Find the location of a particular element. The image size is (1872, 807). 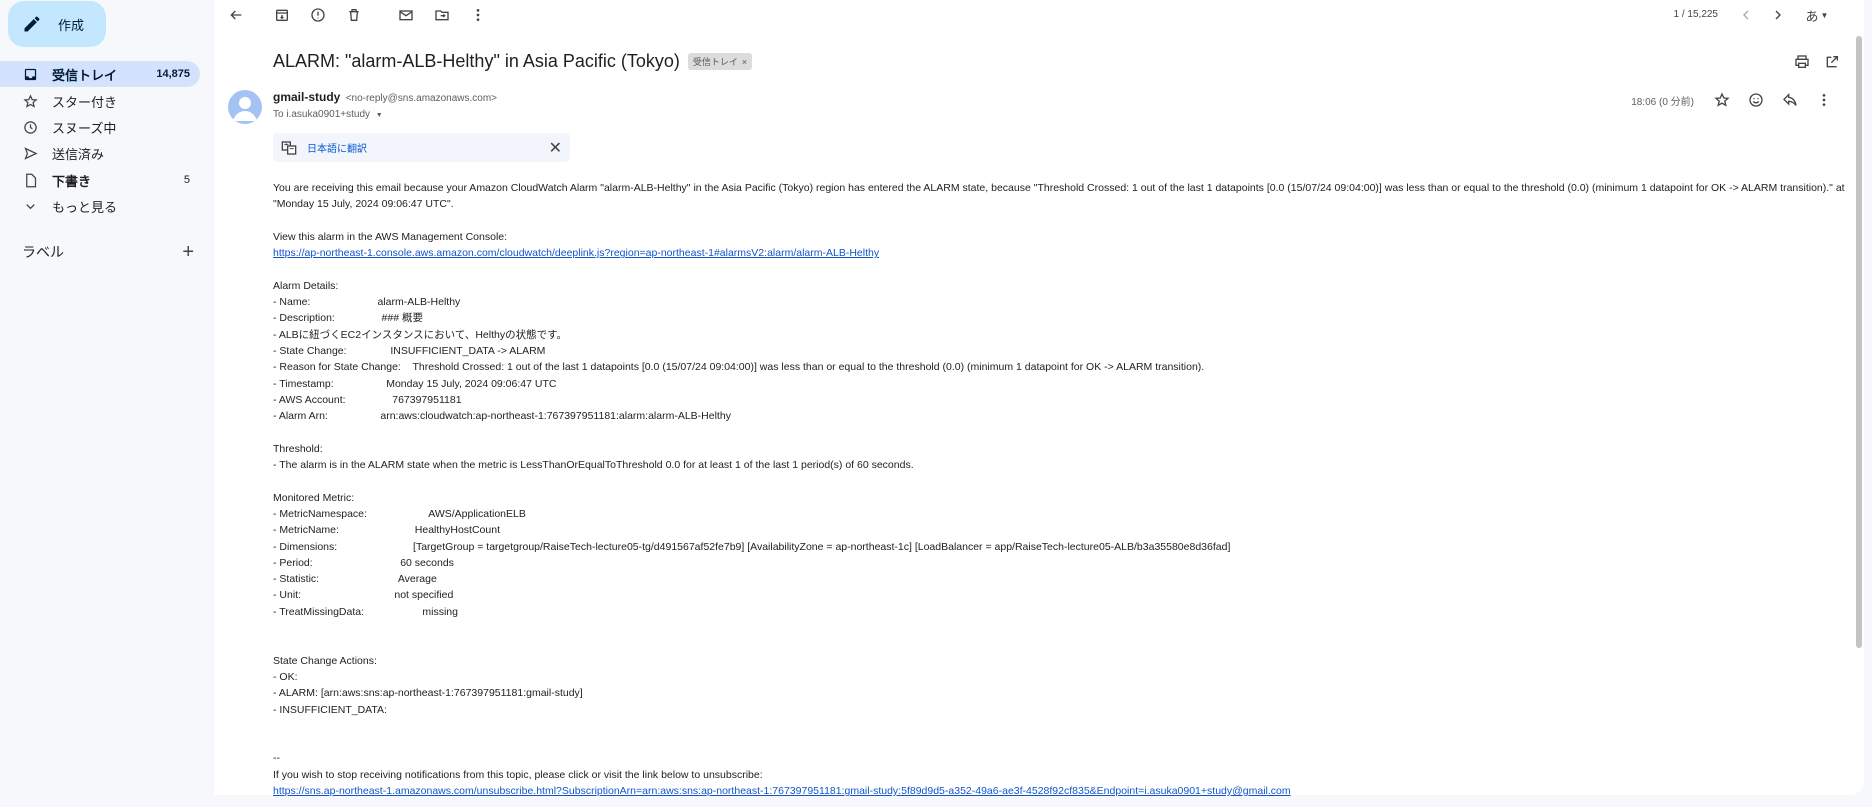

sidebar-item-count: 14,875 is located at coordinates (173, 74).